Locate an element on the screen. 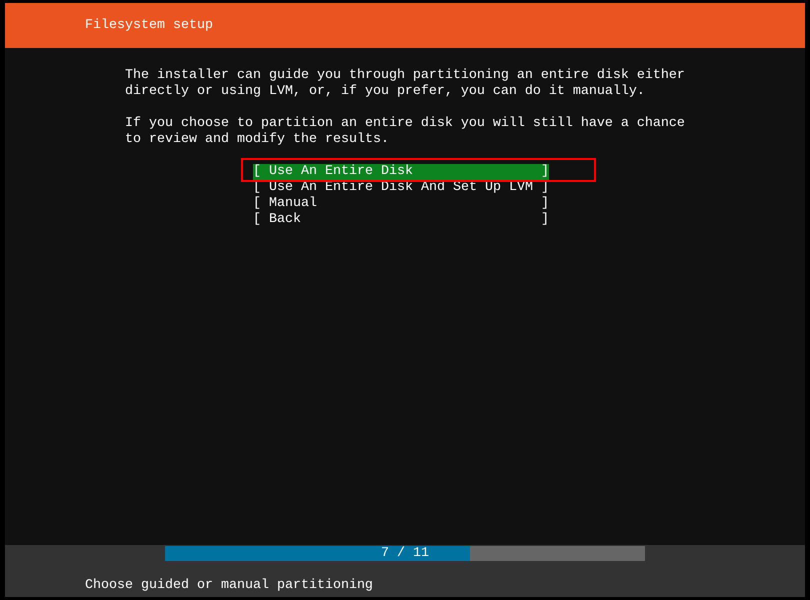 This screenshot has width=810, height=600. progress-label: 7 / 11 is located at coordinates (405, 553).